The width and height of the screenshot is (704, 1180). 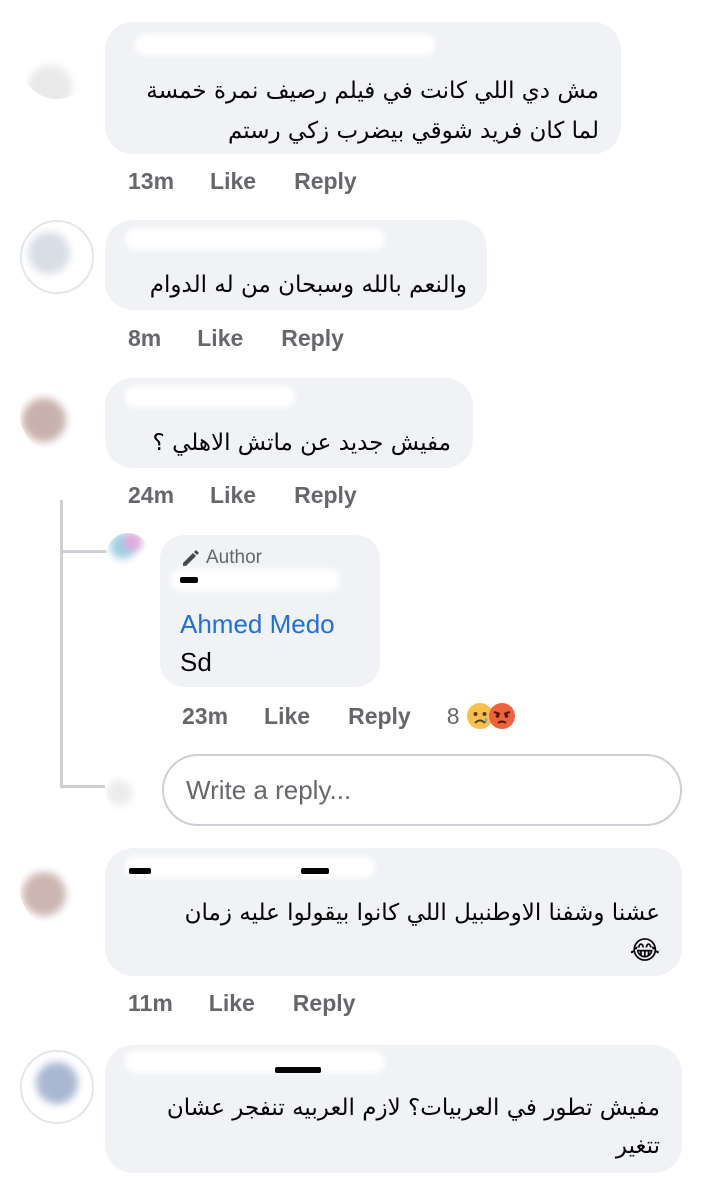 I want to click on reply-actions: 23m Like Reply 8, so click(x=349, y=716).